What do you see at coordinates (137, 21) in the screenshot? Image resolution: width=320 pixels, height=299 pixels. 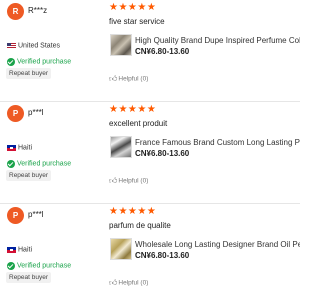 I see `review-text: five star service` at bounding box center [137, 21].